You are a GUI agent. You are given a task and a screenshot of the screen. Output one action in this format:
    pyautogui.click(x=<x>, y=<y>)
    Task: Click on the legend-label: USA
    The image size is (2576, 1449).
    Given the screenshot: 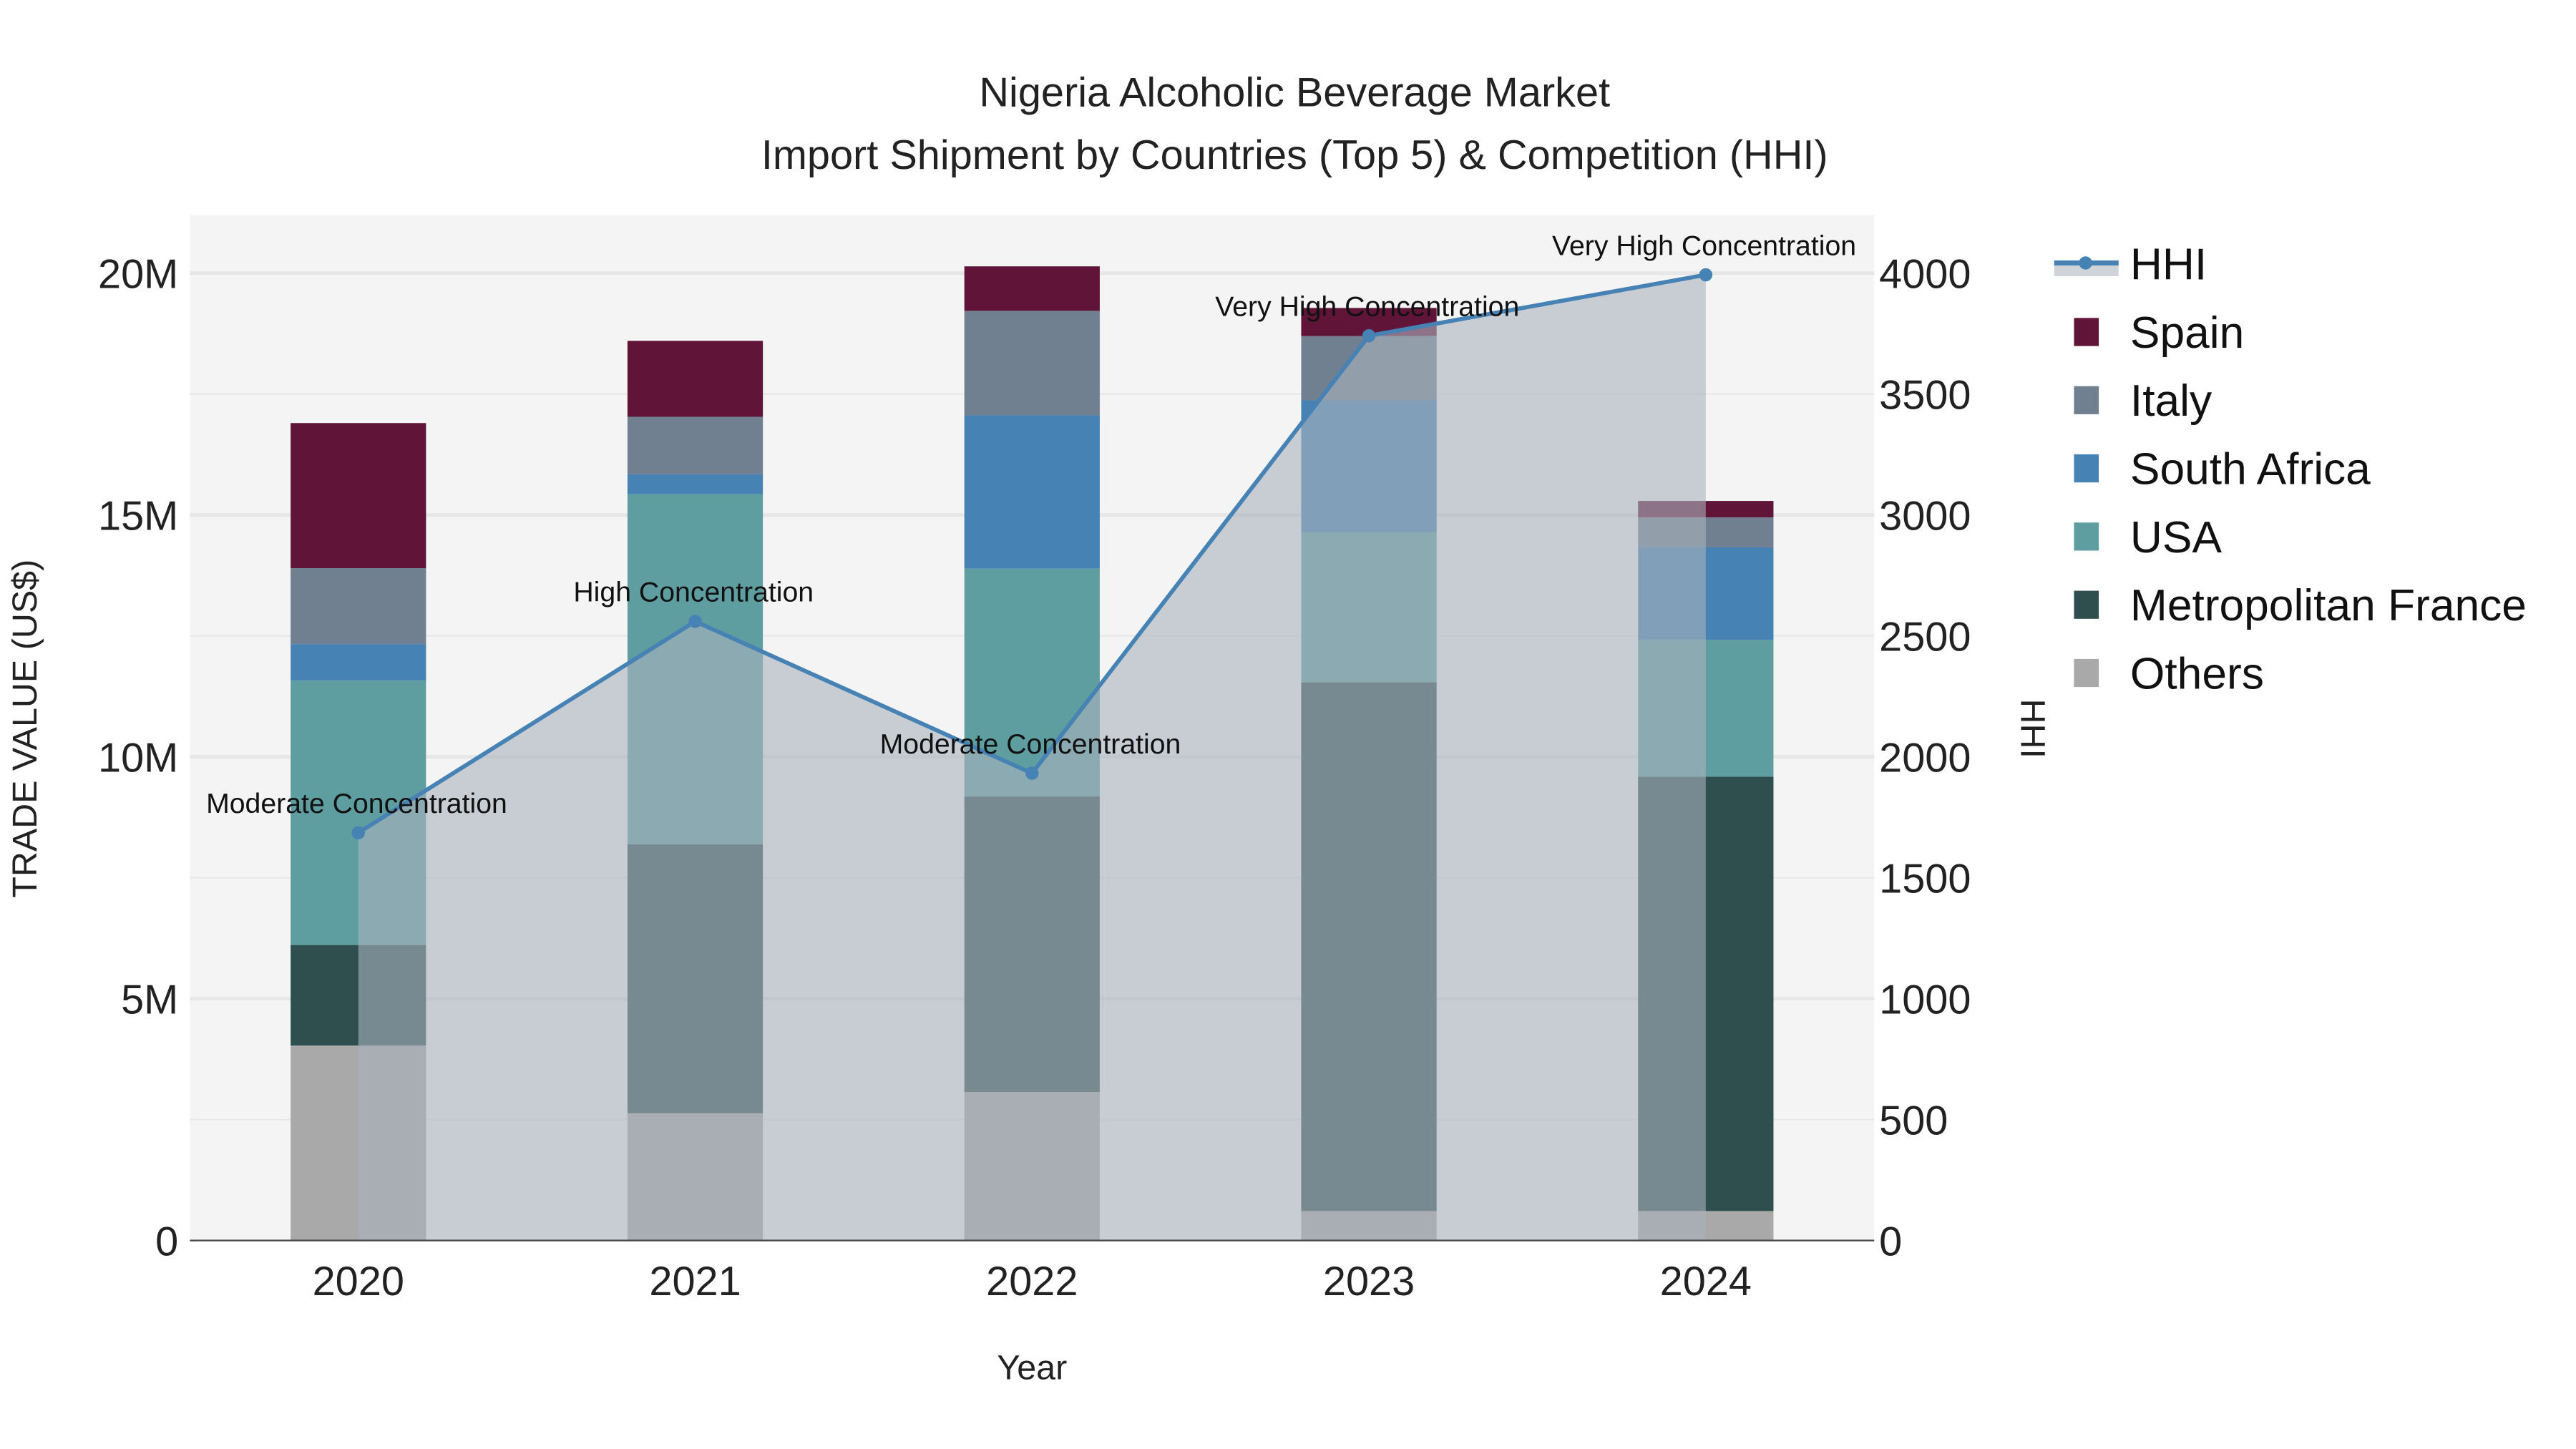 What is the action you would take?
    pyautogui.click(x=2176, y=537)
    